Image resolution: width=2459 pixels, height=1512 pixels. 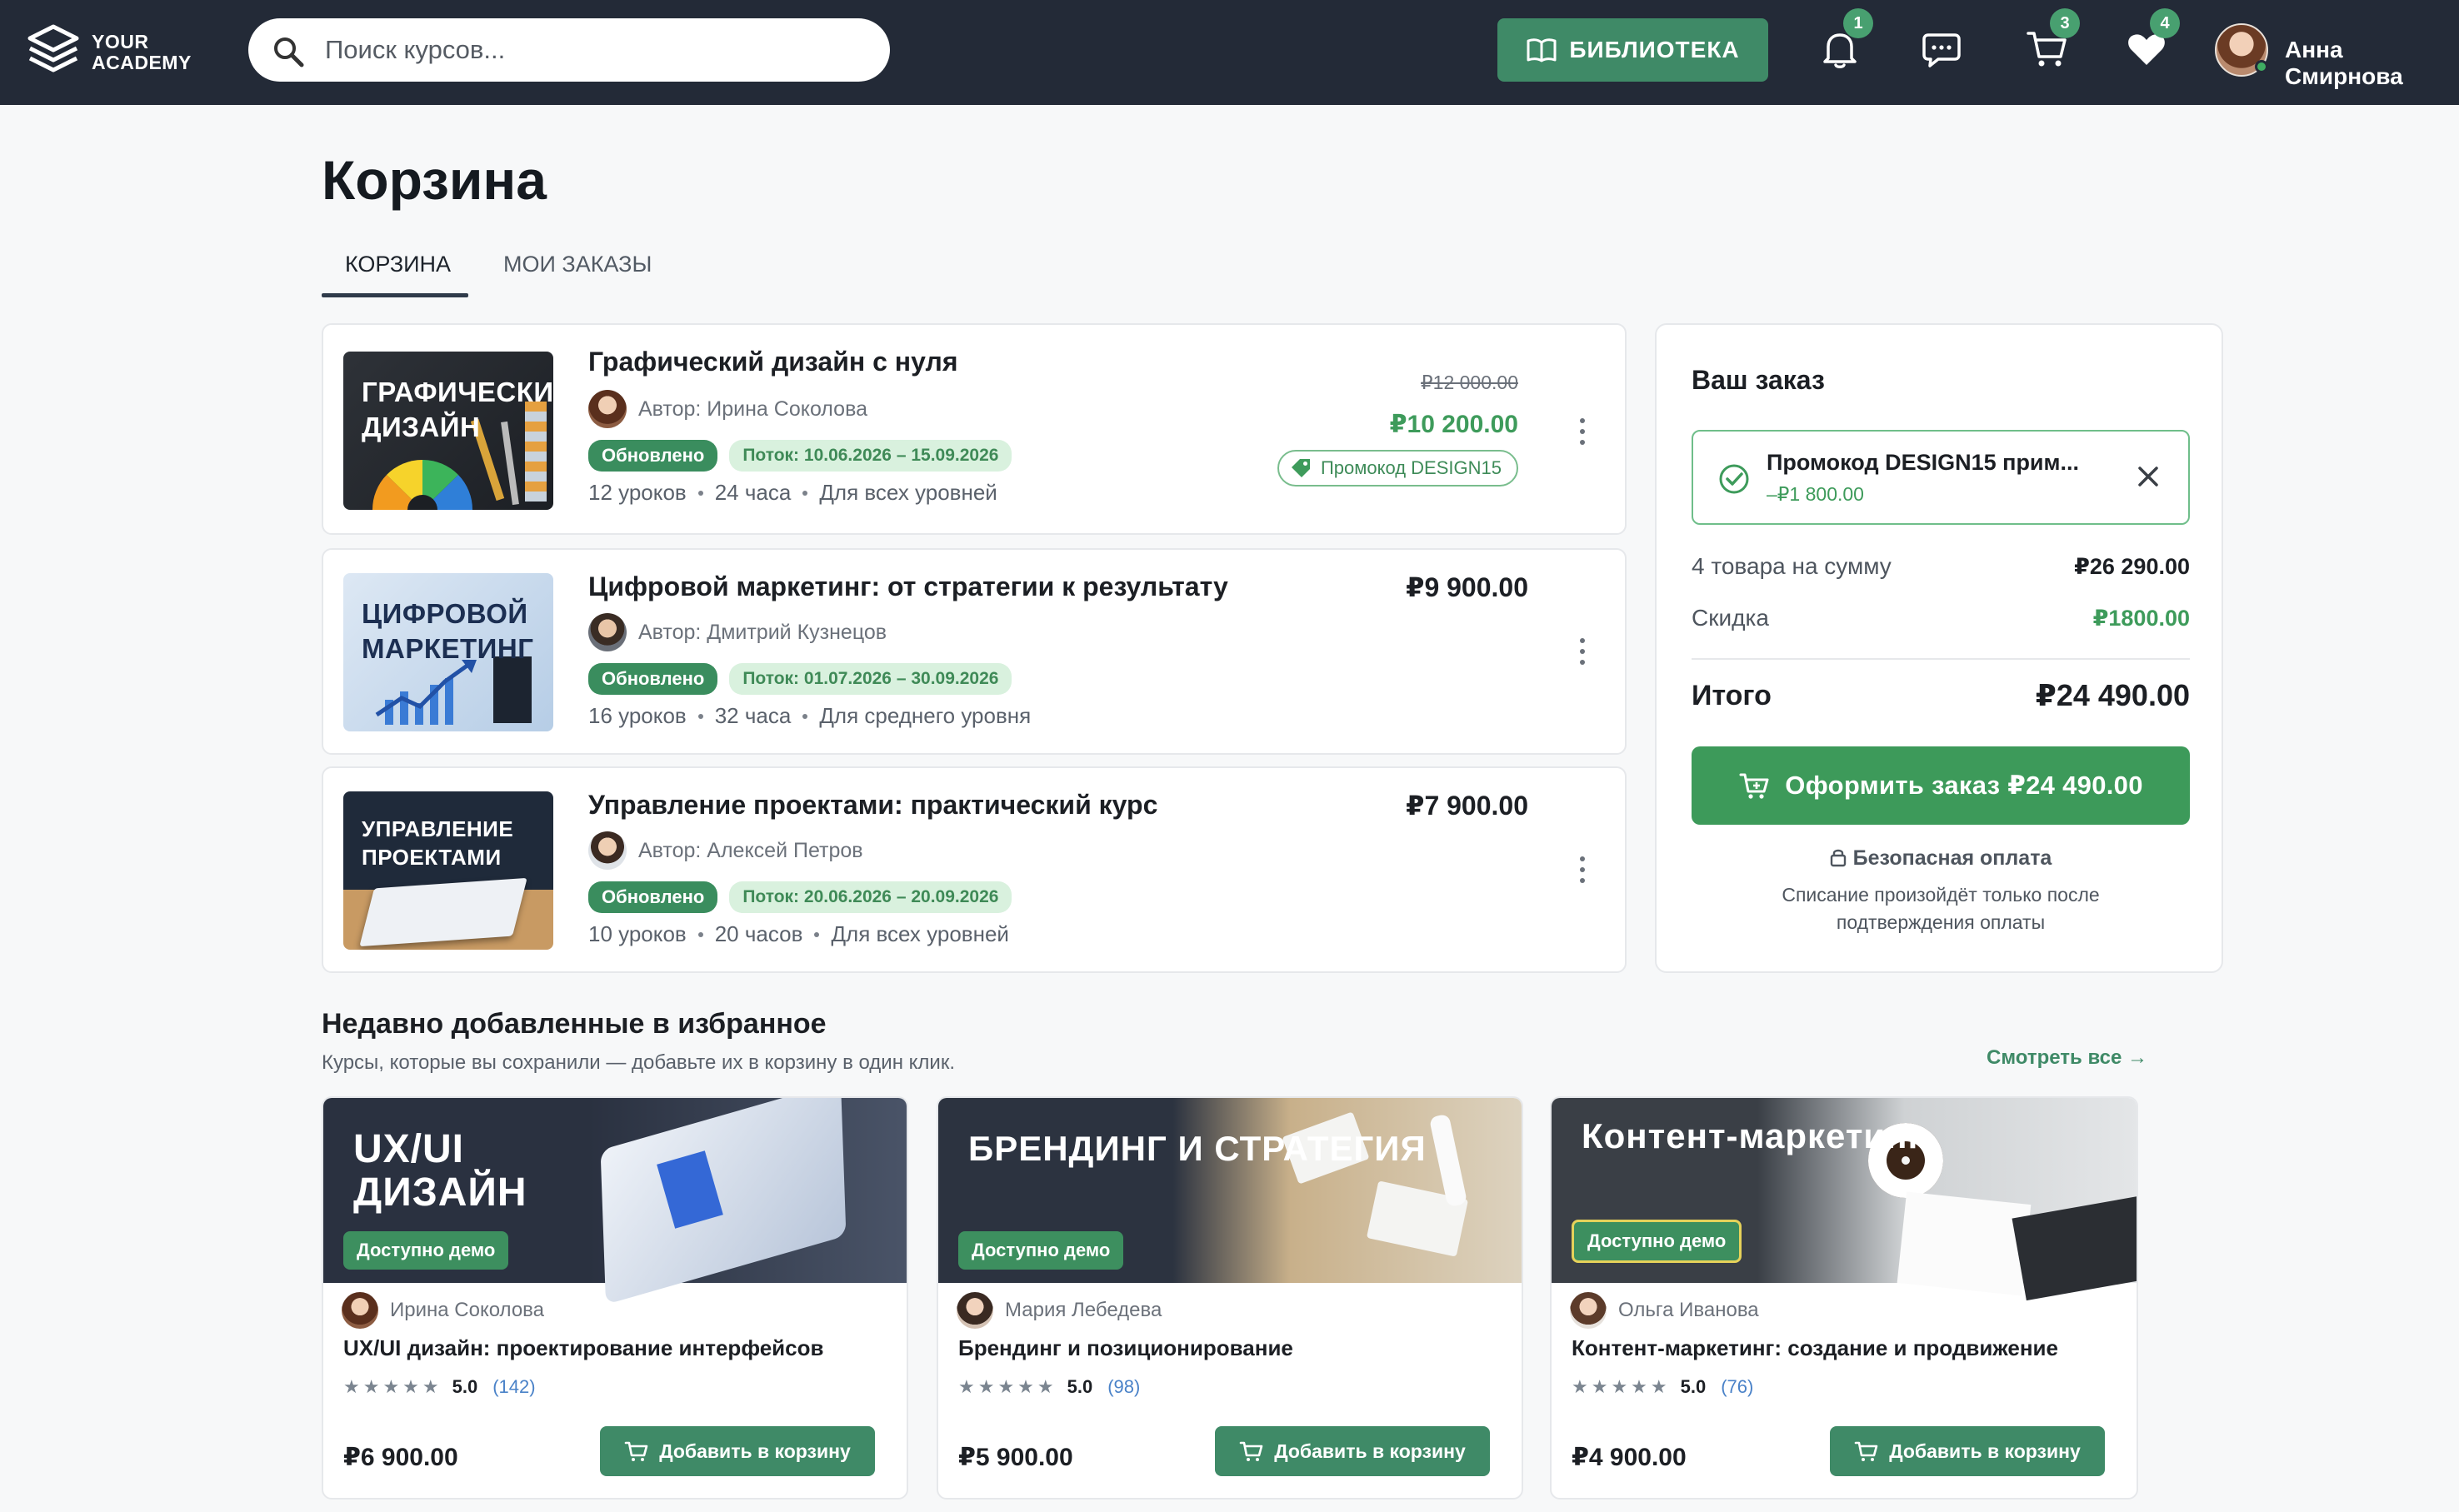 What do you see at coordinates (1125, 1348) in the screenshot?
I see `course-name: Брендинг и позиционирование` at bounding box center [1125, 1348].